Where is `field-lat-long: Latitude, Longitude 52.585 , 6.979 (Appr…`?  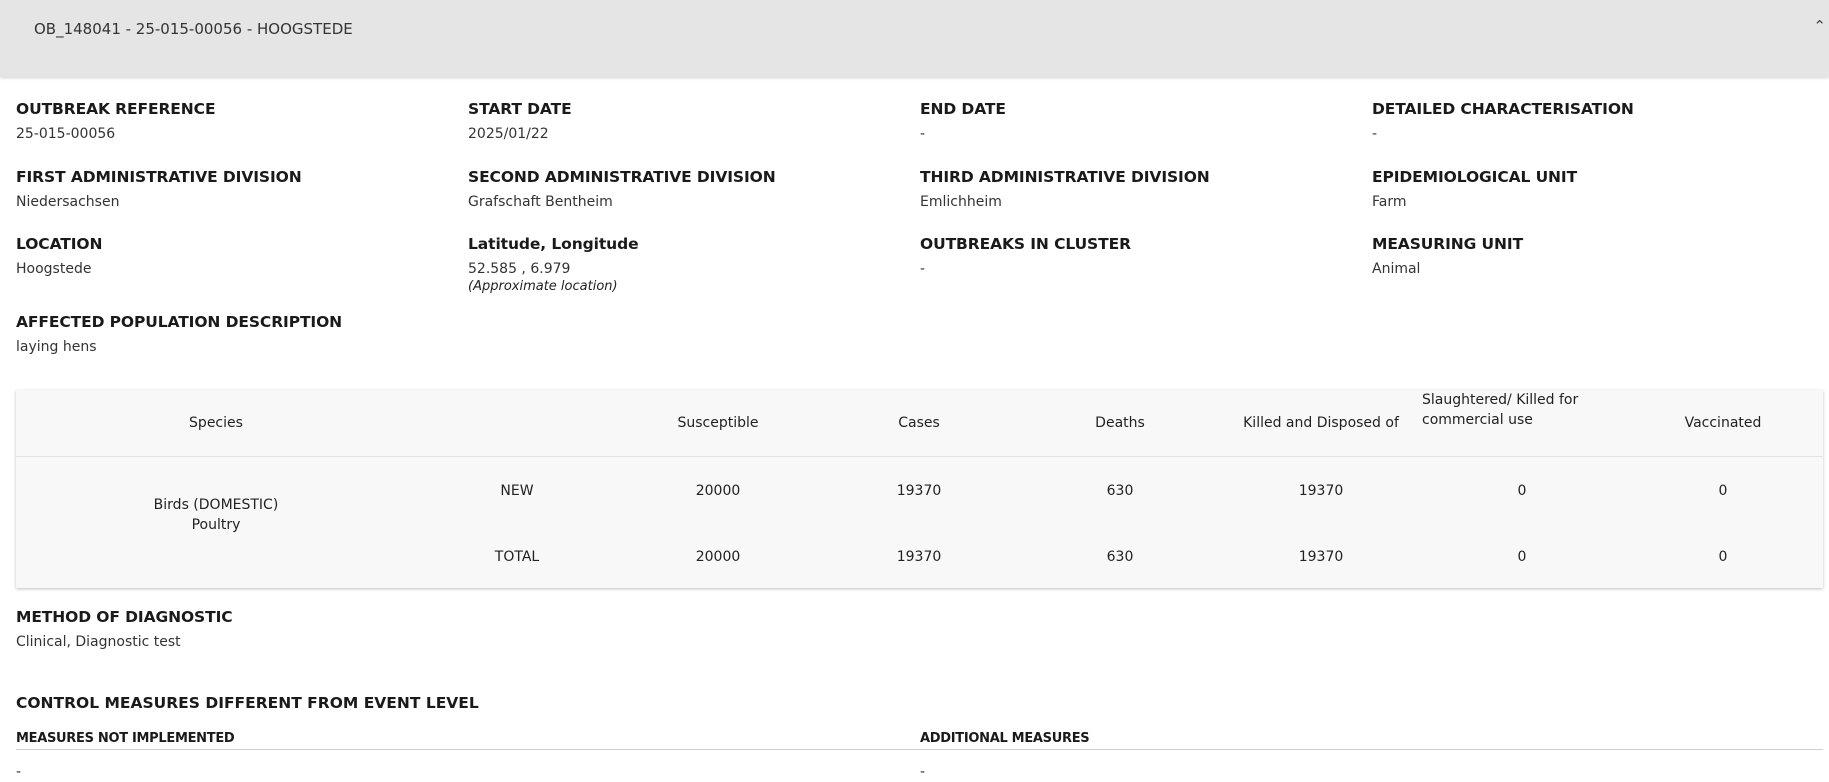 field-lat-long: Latitude, Longitude 52.585 , 6.979 (Appr… is located at coordinates (553, 264).